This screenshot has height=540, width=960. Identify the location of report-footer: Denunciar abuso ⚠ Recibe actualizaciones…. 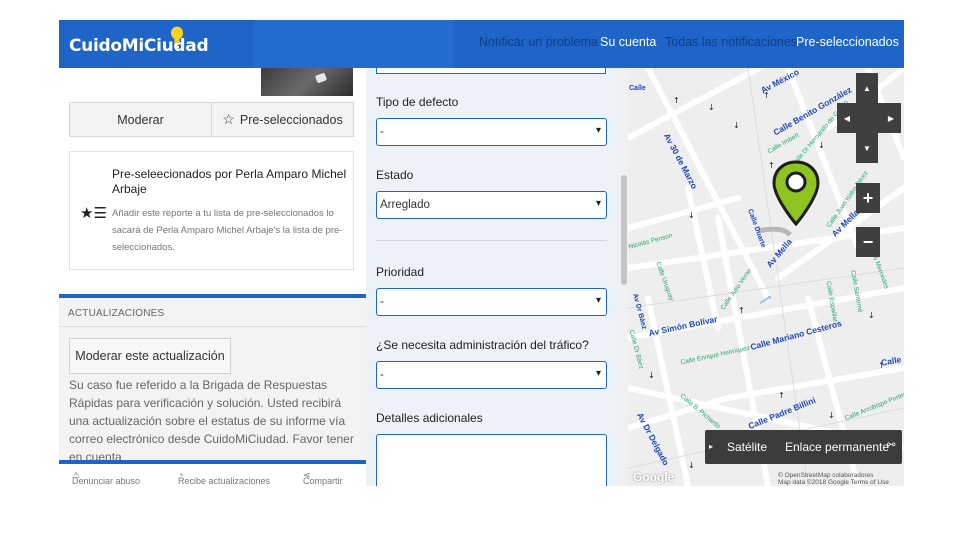
(212, 475).